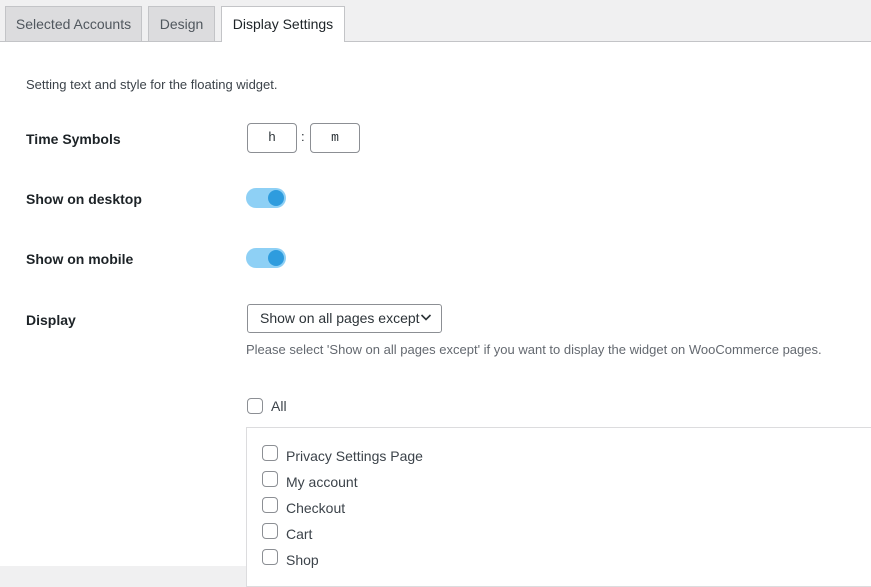  Describe the element at coordinates (426, 317) in the screenshot. I see `chevron-down-icon` at that location.